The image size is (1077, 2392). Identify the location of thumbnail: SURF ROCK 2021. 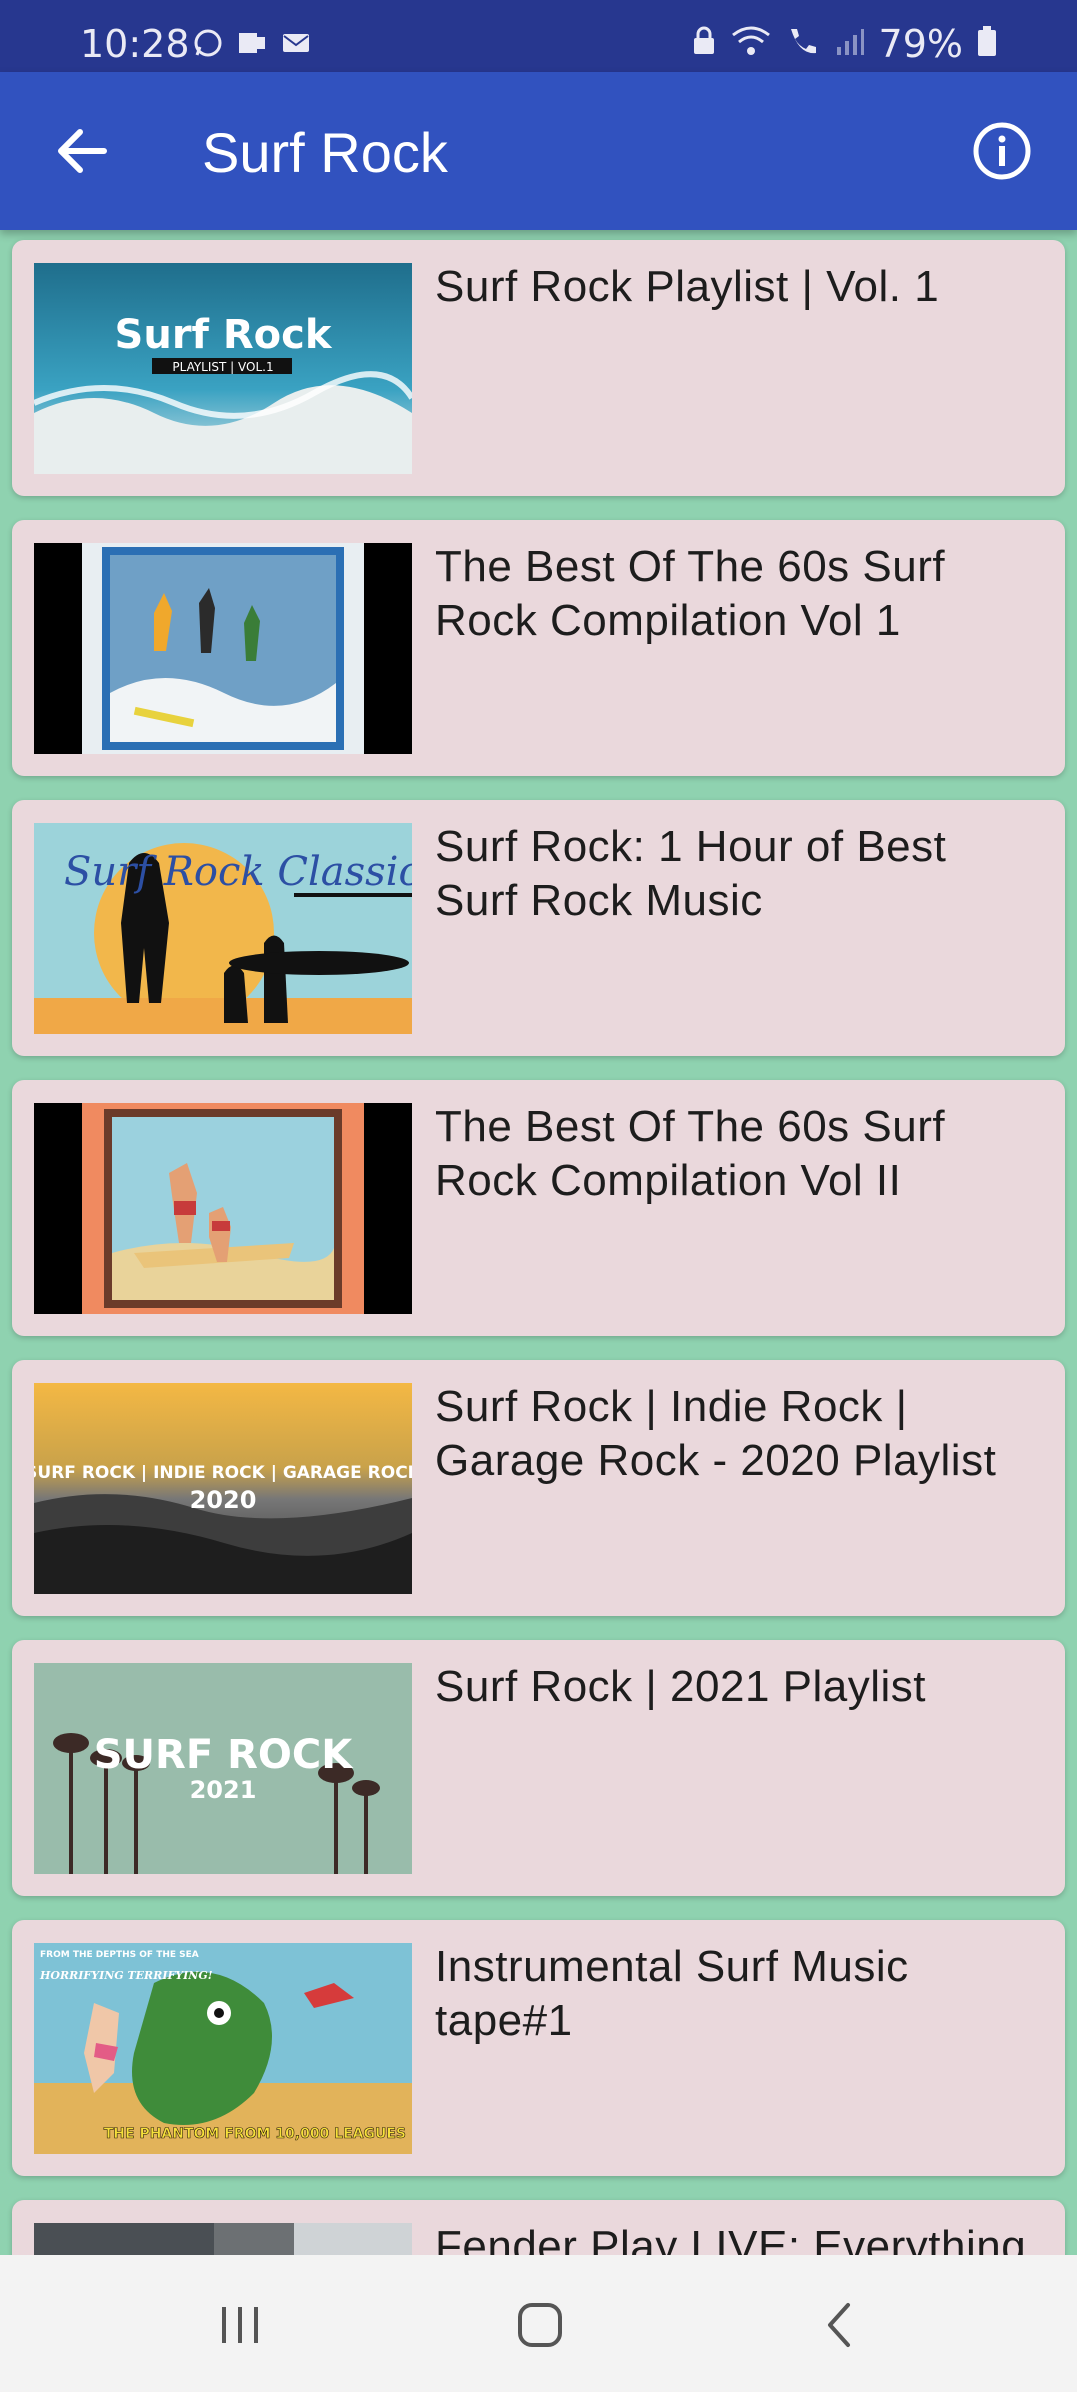
(223, 1768).